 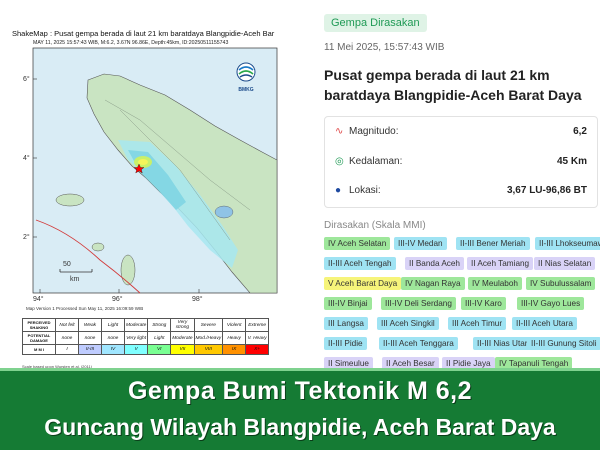 What do you see at coordinates (208, 349) in the screenshot?
I see `mmi-cell: VIII` at bounding box center [208, 349].